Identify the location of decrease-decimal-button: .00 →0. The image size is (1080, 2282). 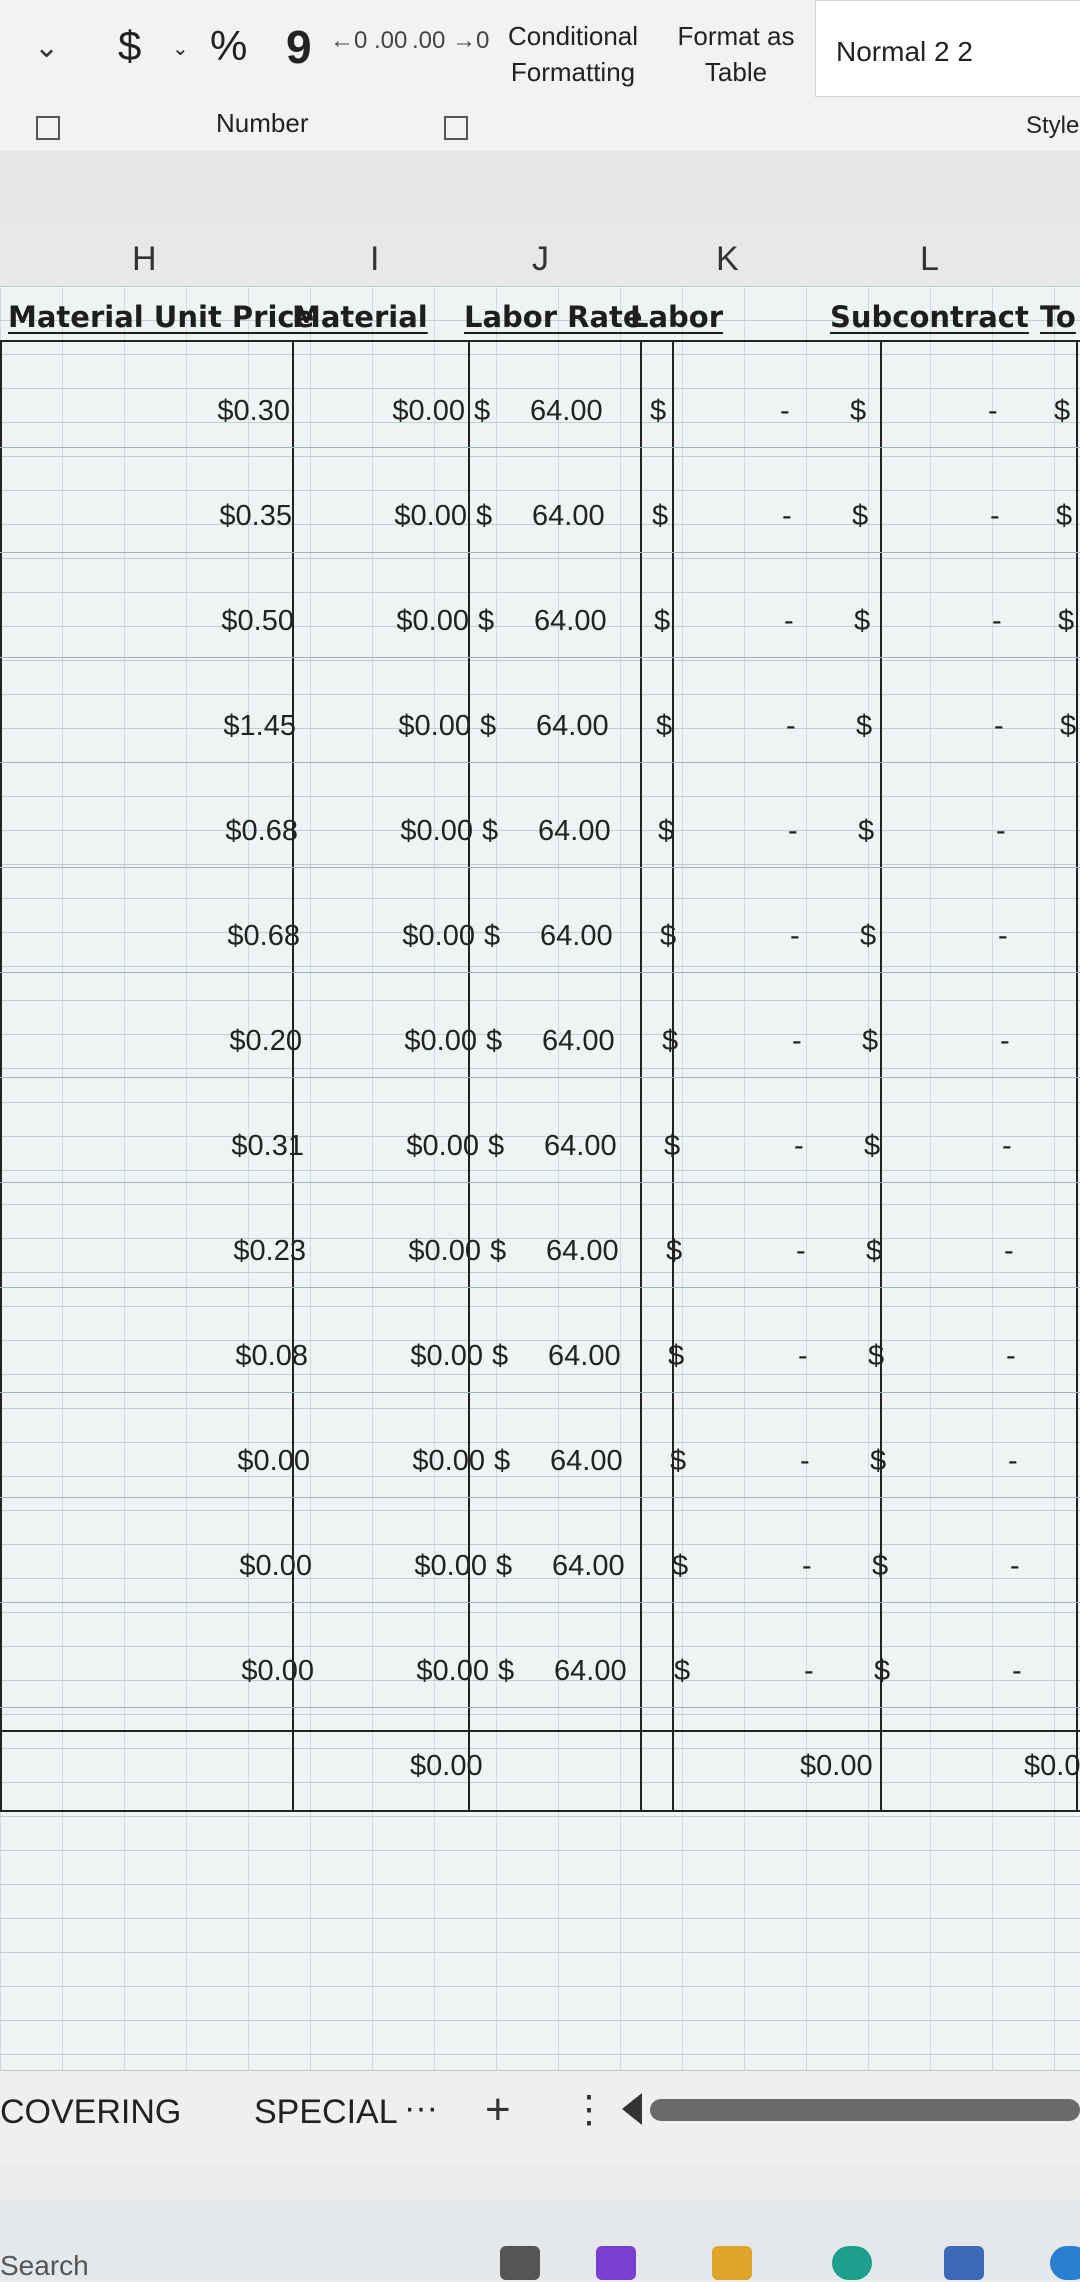
(450, 41).